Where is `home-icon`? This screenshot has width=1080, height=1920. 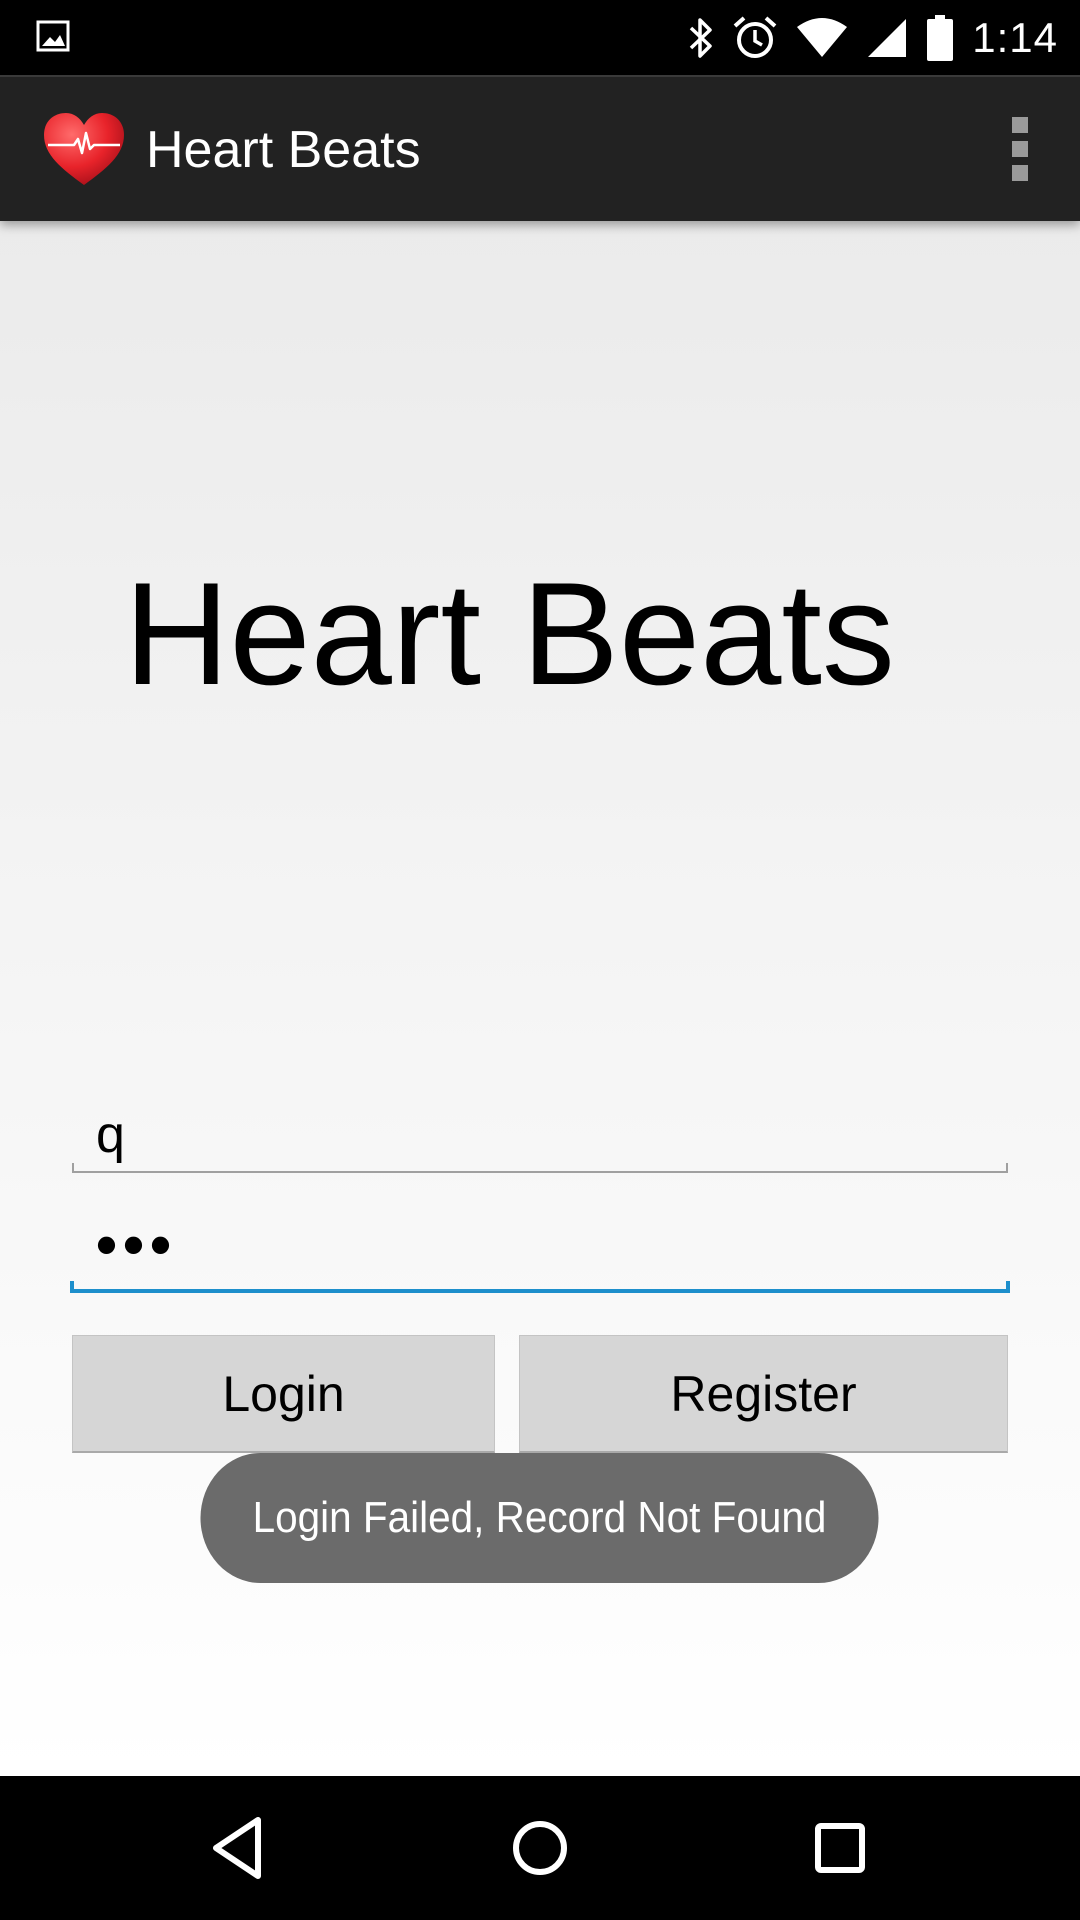 home-icon is located at coordinates (540, 1848).